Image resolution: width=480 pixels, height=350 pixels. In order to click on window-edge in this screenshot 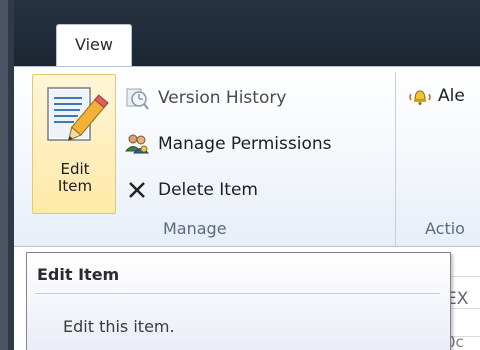, I will do `click(4, 175)`.